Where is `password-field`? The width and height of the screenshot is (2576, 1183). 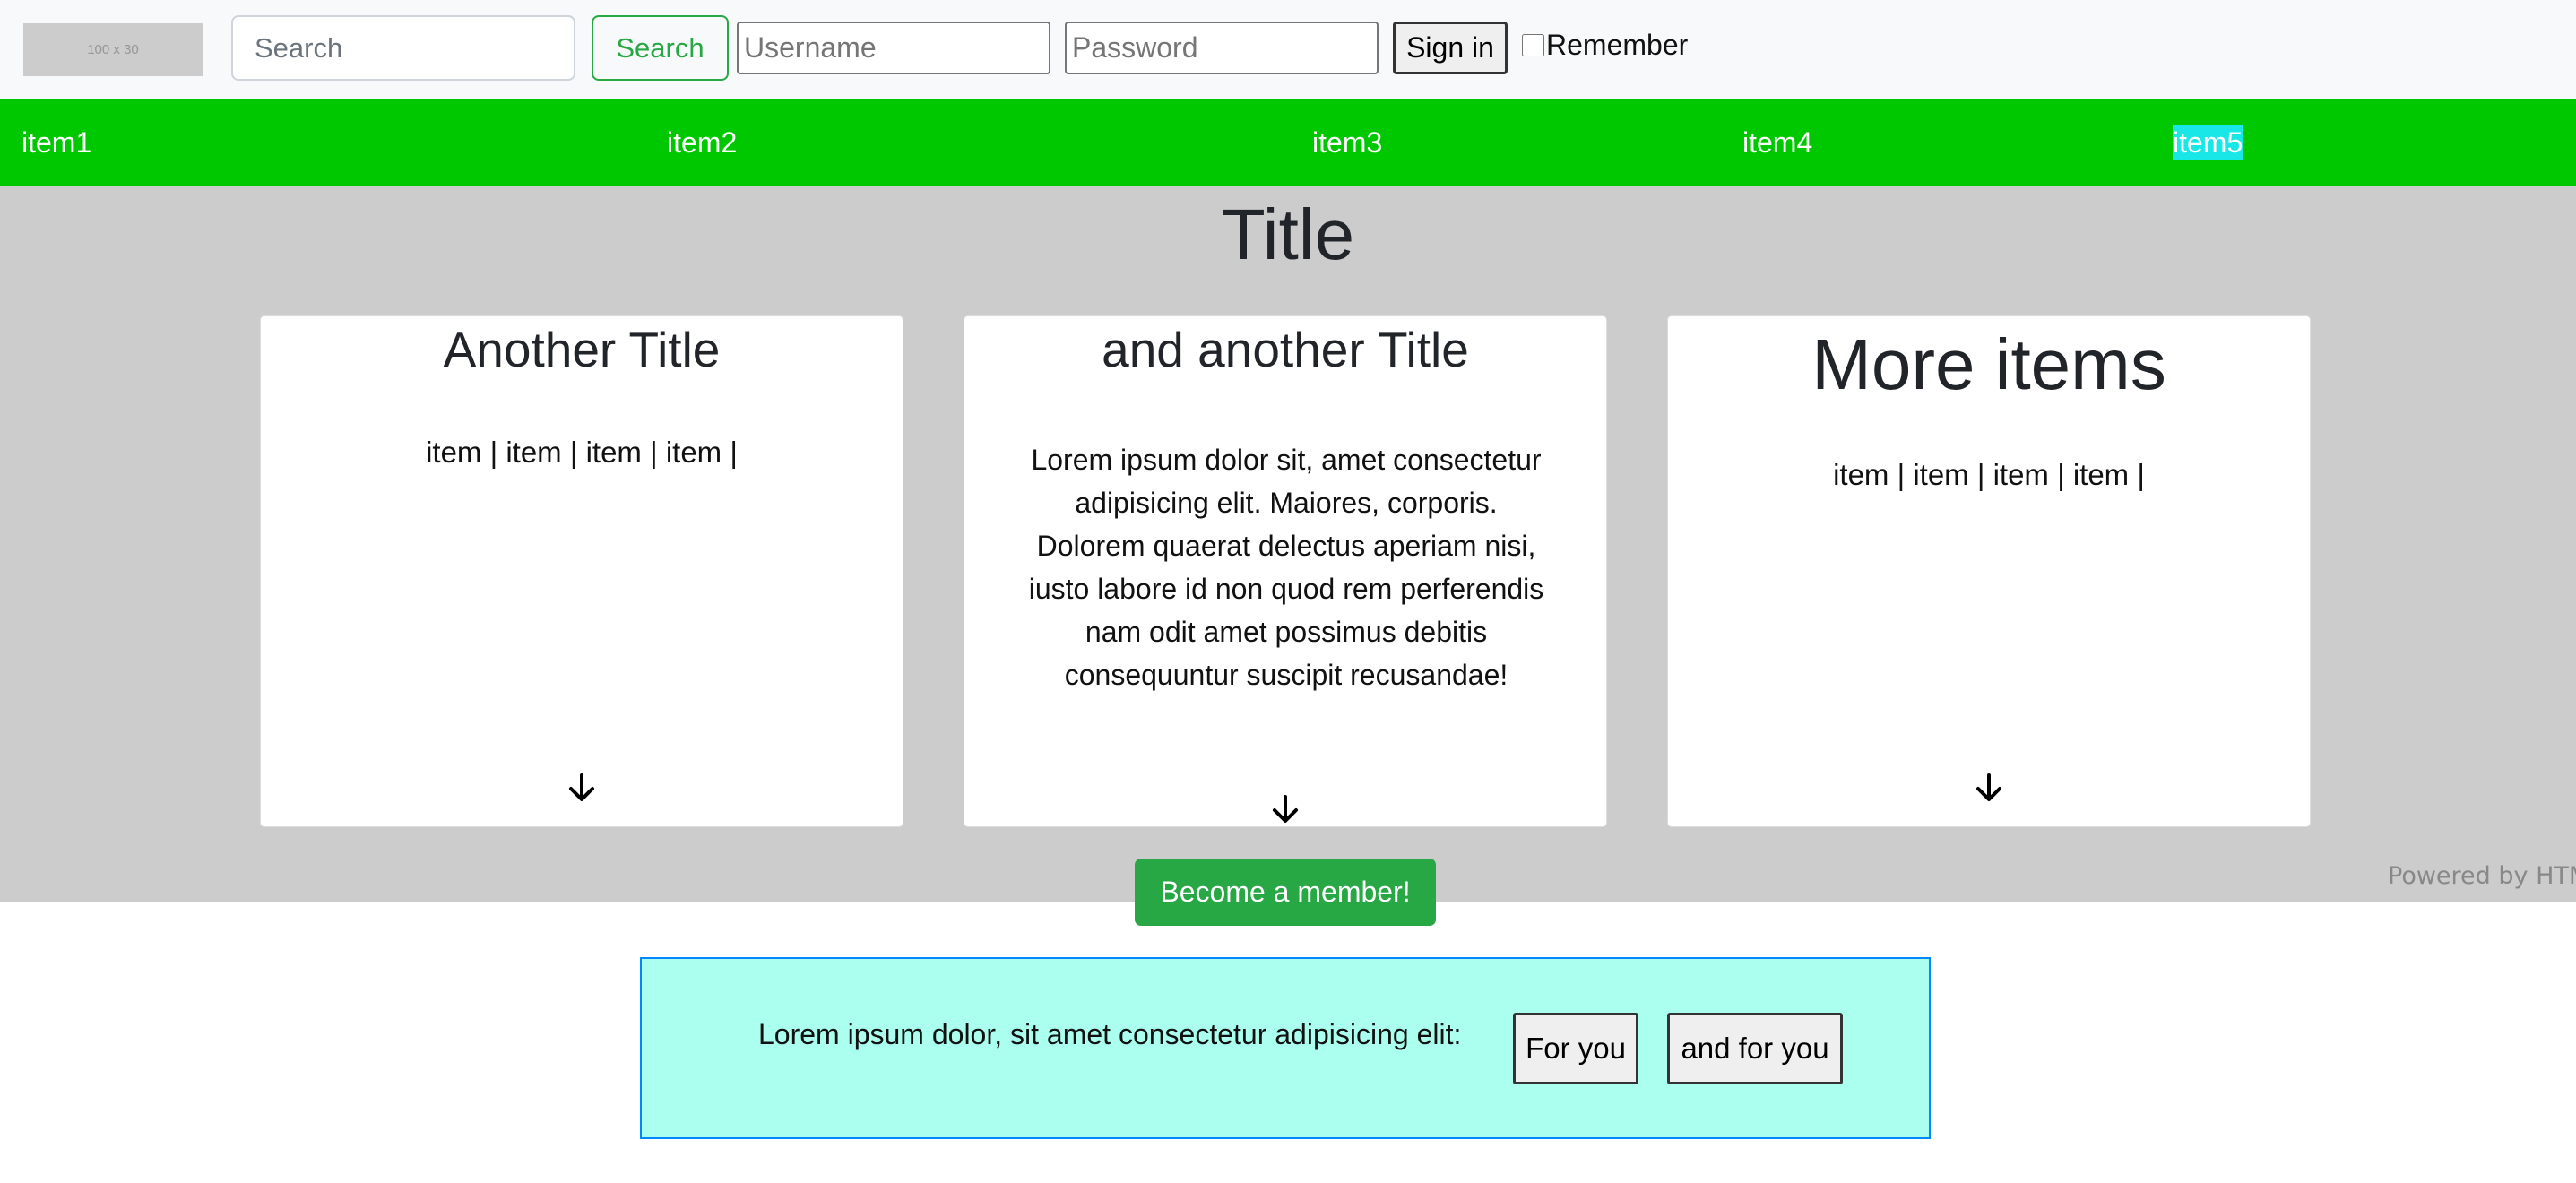 password-field is located at coordinates (1222, 48).